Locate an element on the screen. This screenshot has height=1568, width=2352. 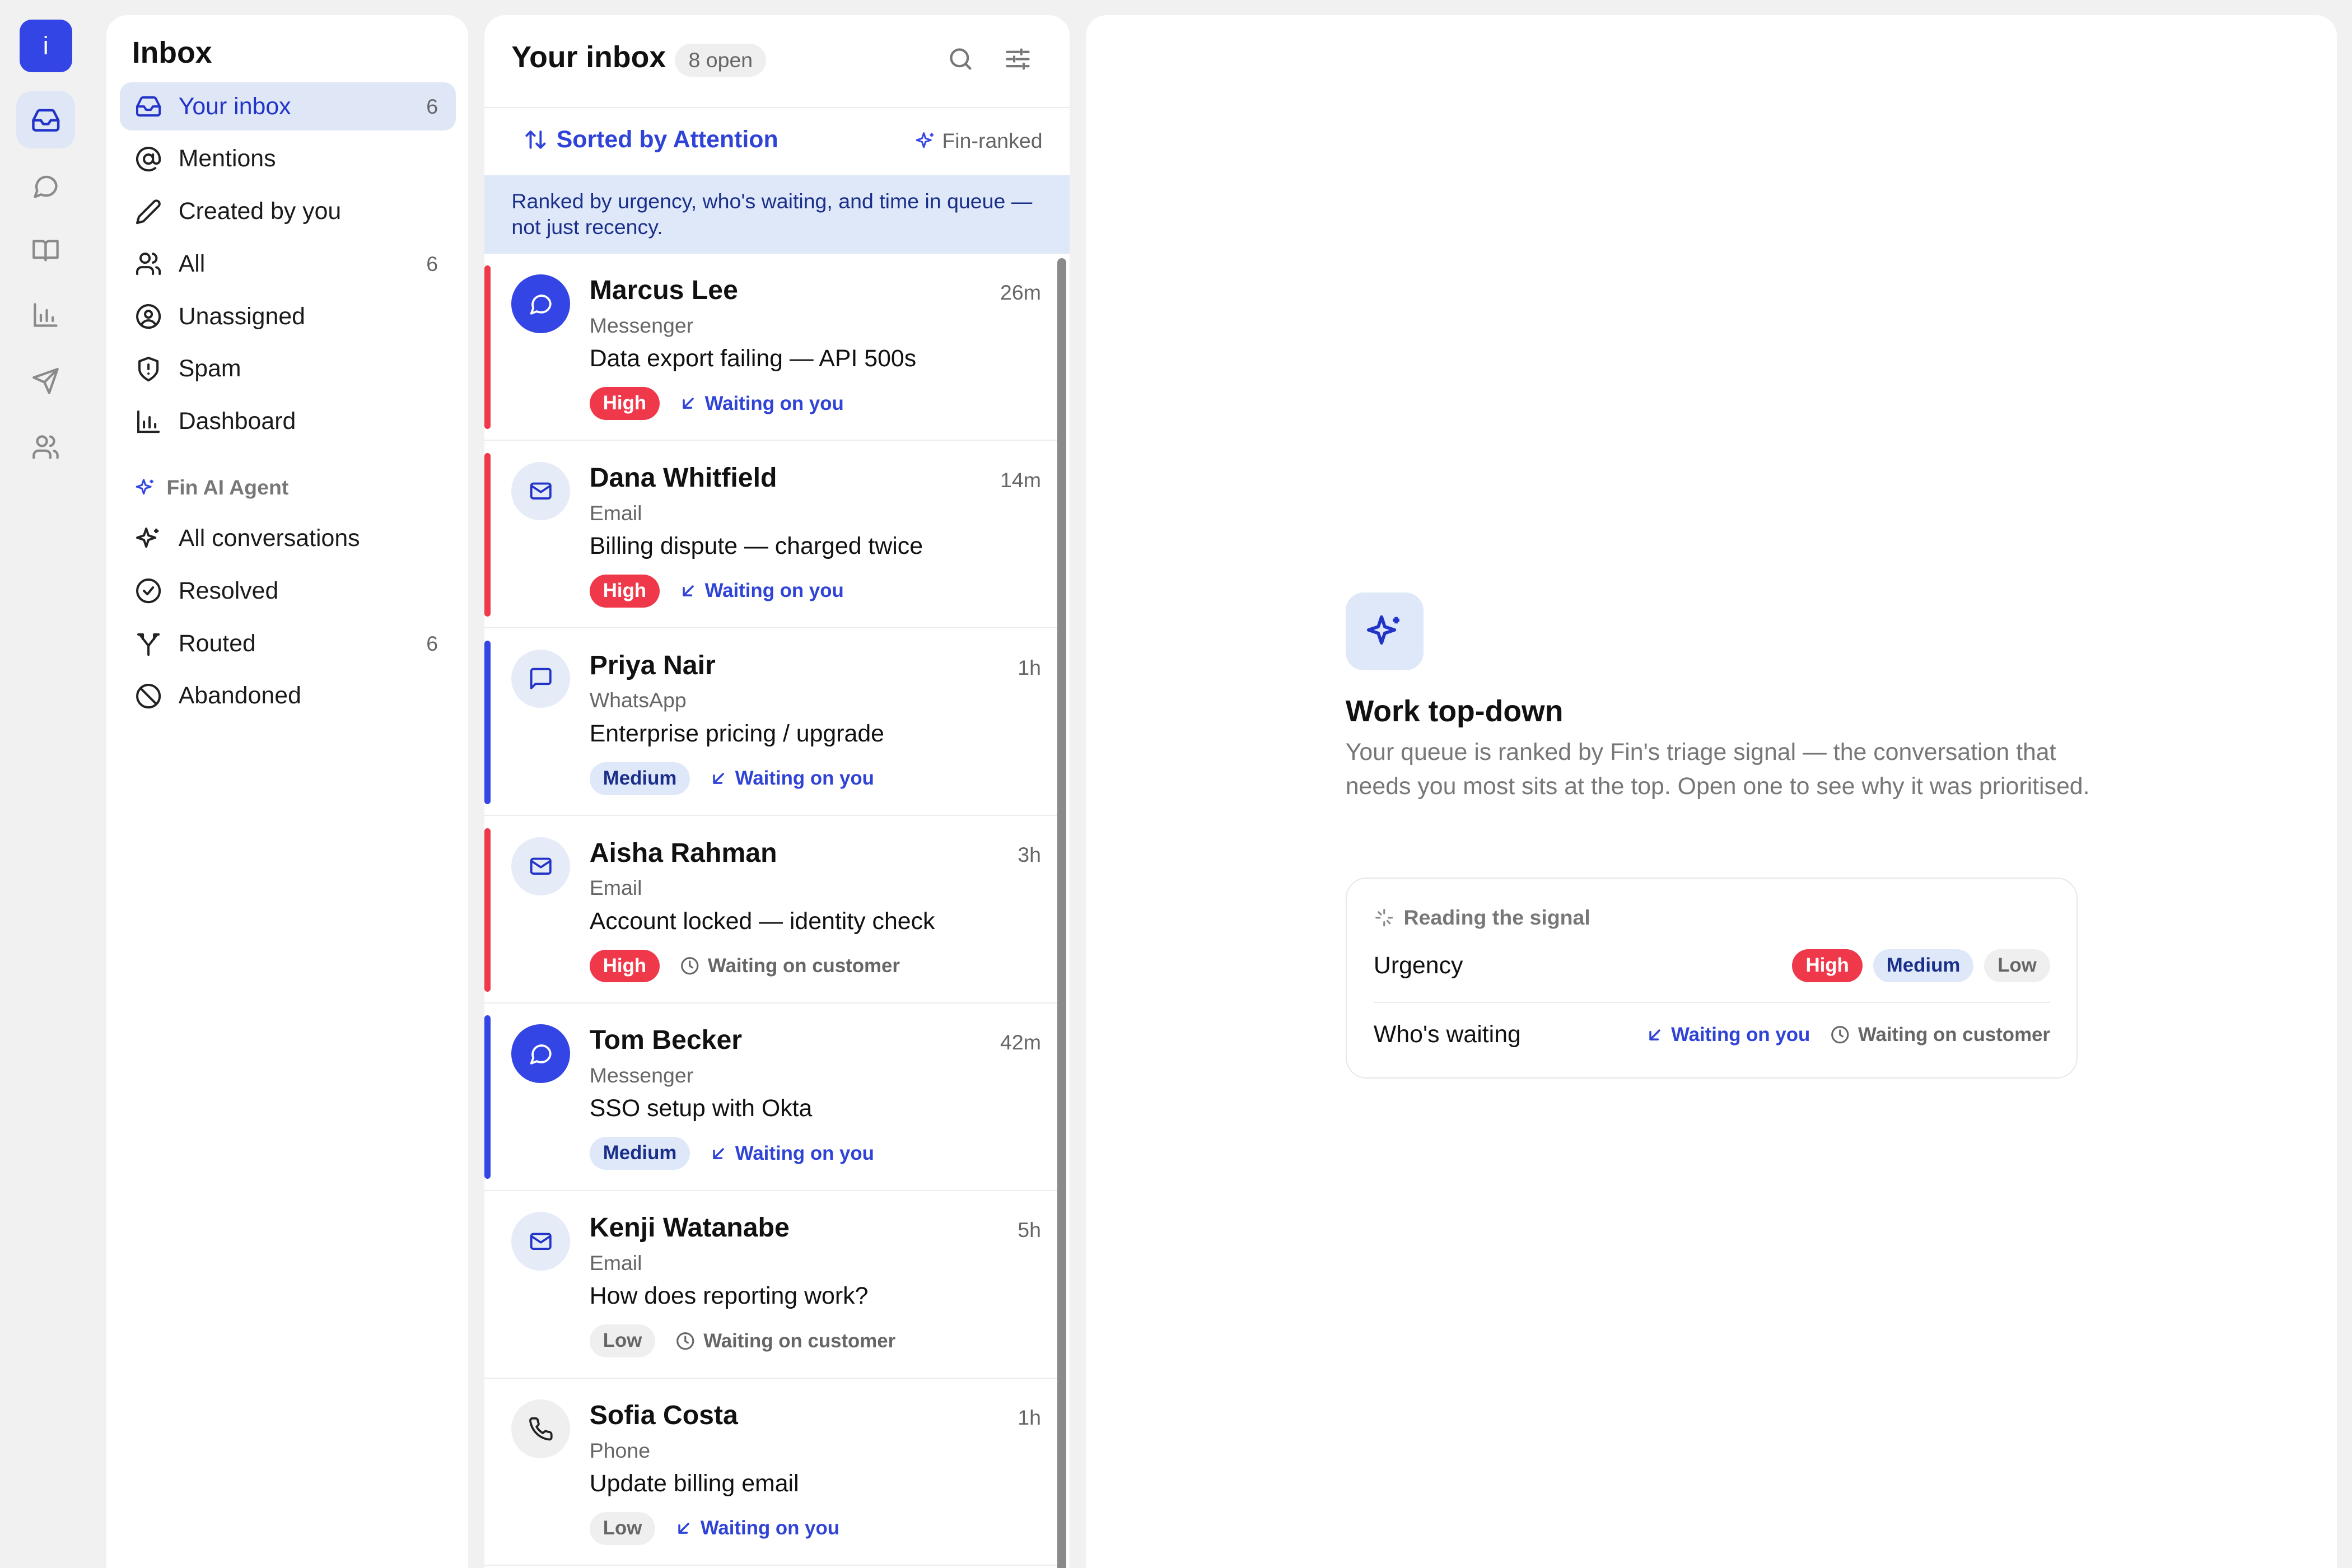
card-divider is located at coordinates (1712, 1003).